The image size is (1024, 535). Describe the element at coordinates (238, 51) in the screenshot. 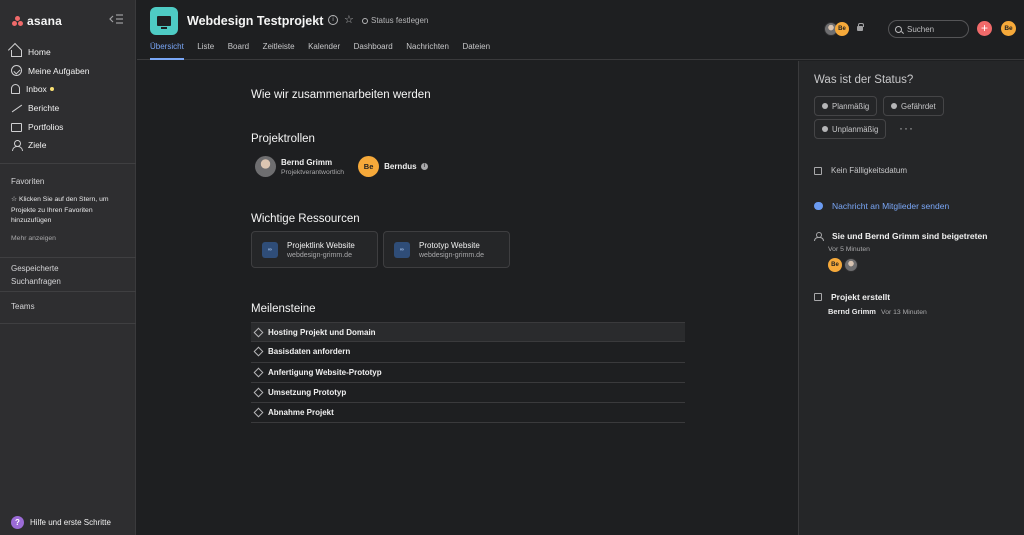

I see `tab-board: Board` at that location.